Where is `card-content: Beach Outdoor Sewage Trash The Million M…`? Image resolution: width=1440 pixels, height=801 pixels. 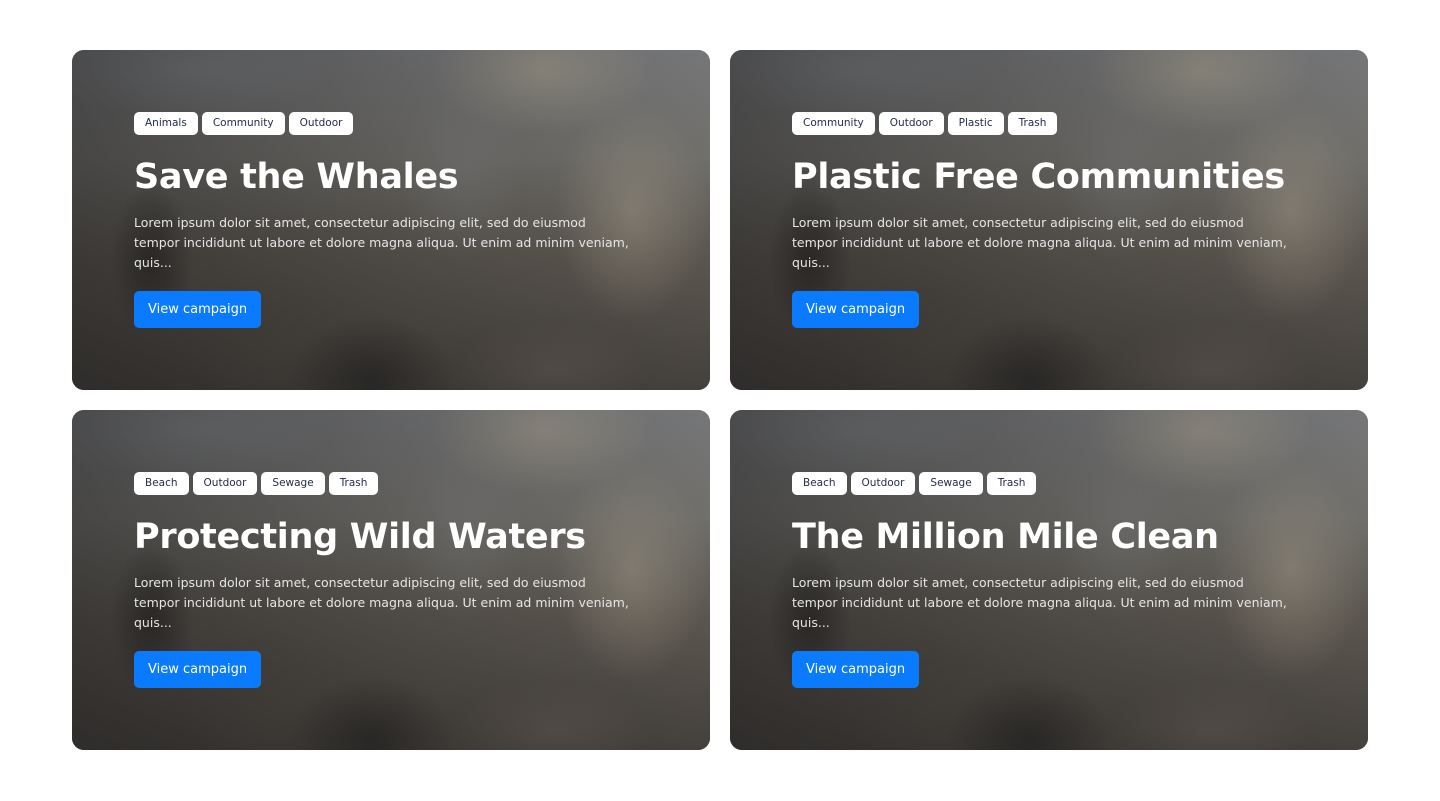 card-content: Beach Outdoor Sewage Trash The Million M… is located at coordinates (1060, 552).